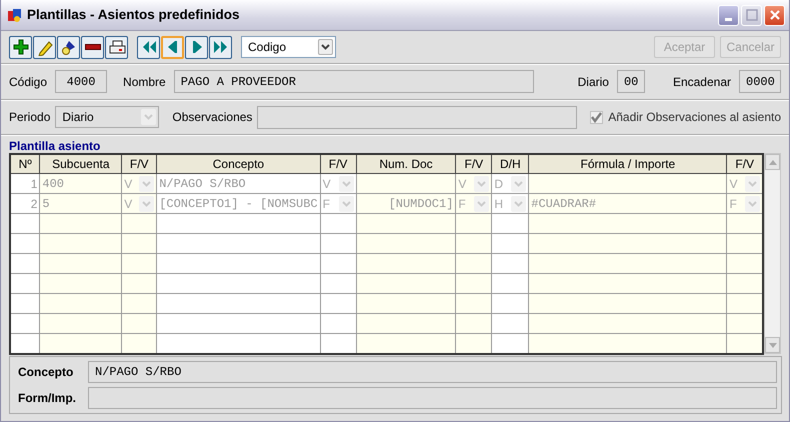 Image resolution: width=790 pixels, height=422 pixels. I want to click on pencil-button, so click(44, 47).